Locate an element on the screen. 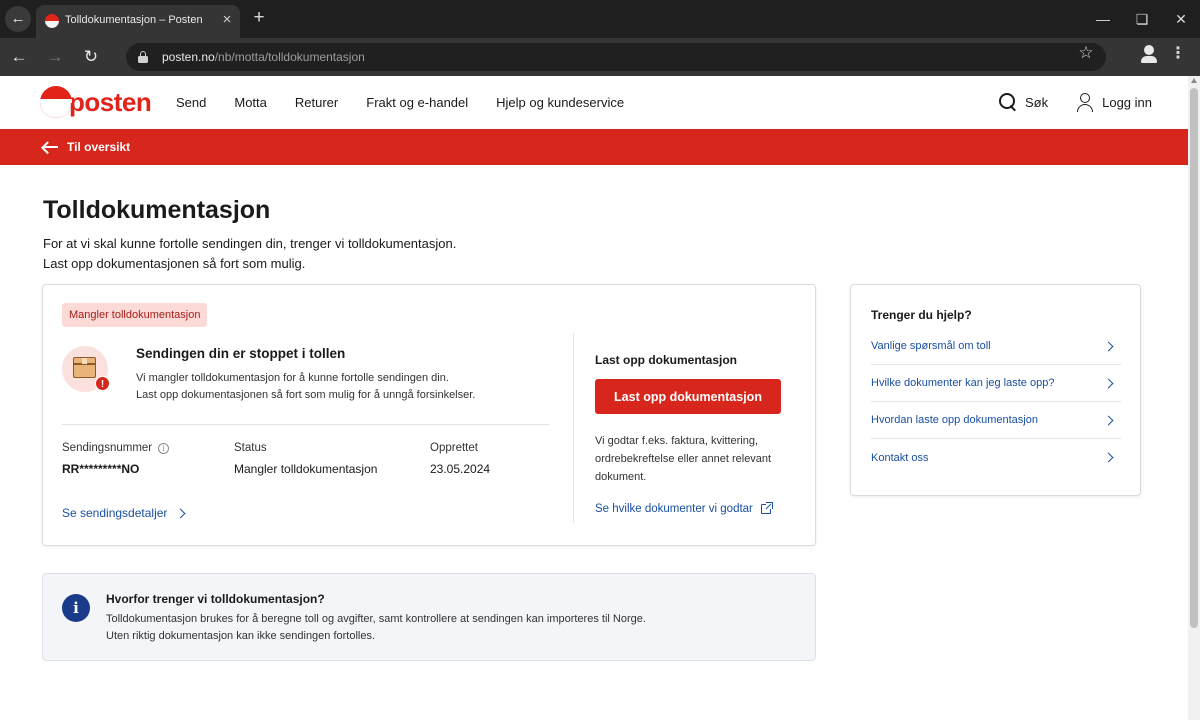 This screenshot has width=1200, height=720. divider is located at coordinates (305, 424).